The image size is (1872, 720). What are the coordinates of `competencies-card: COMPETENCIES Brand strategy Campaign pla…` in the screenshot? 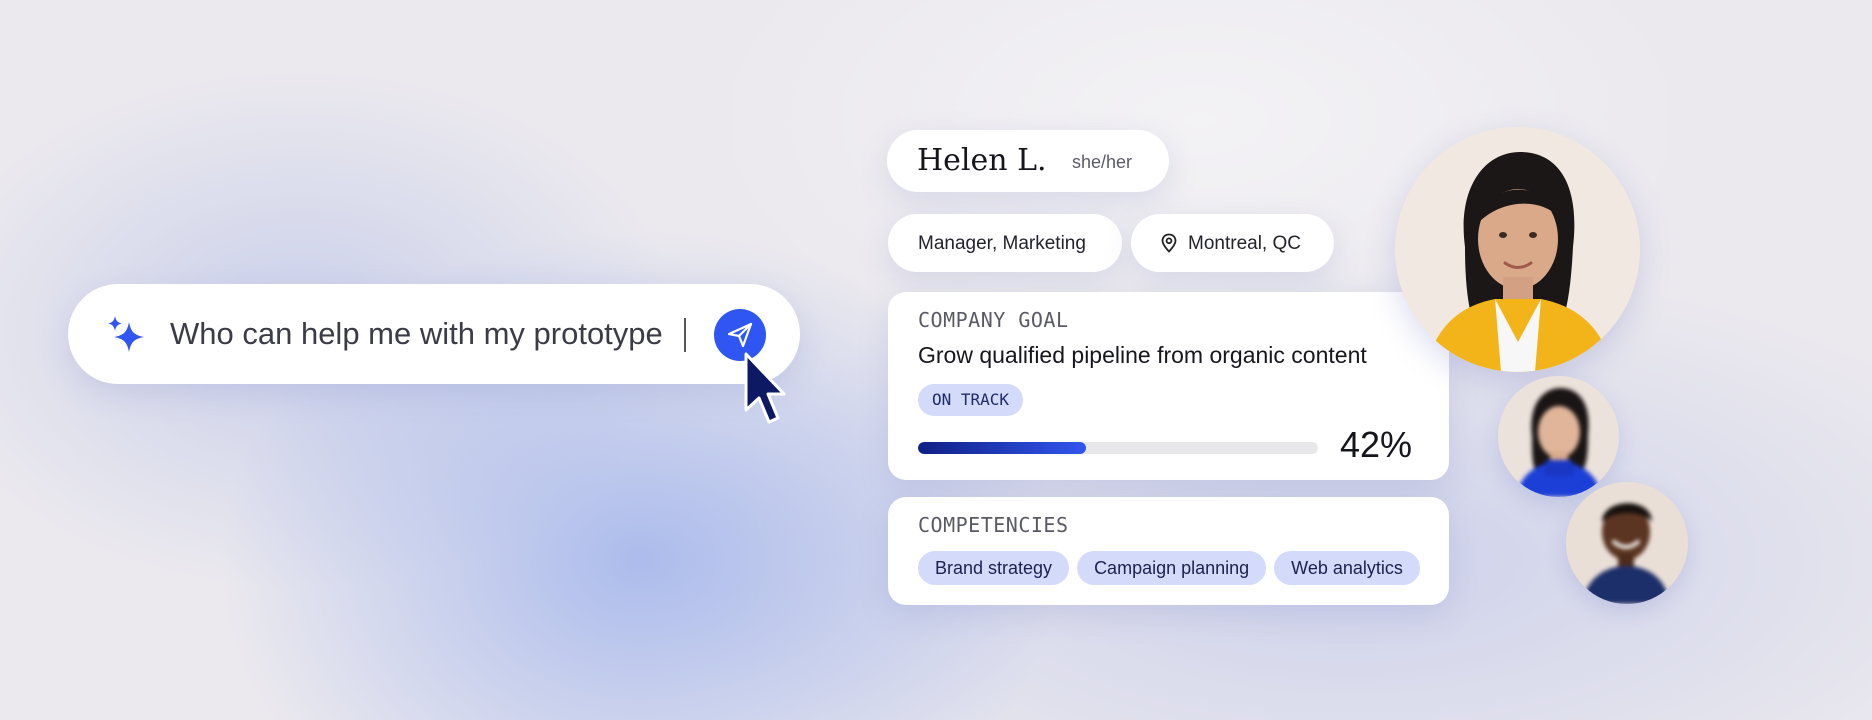 It's located at (1168, 551).